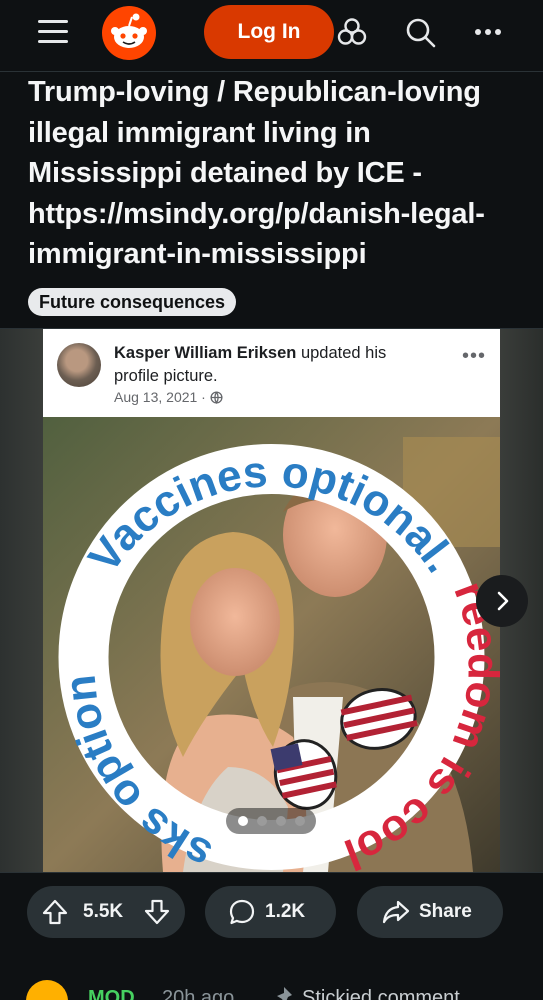 The image size is (543, 1000). What do you see at coordinates (111, 993) in the screenshot?
I see `comment-author: MOD` at bounding box center [111, 993].